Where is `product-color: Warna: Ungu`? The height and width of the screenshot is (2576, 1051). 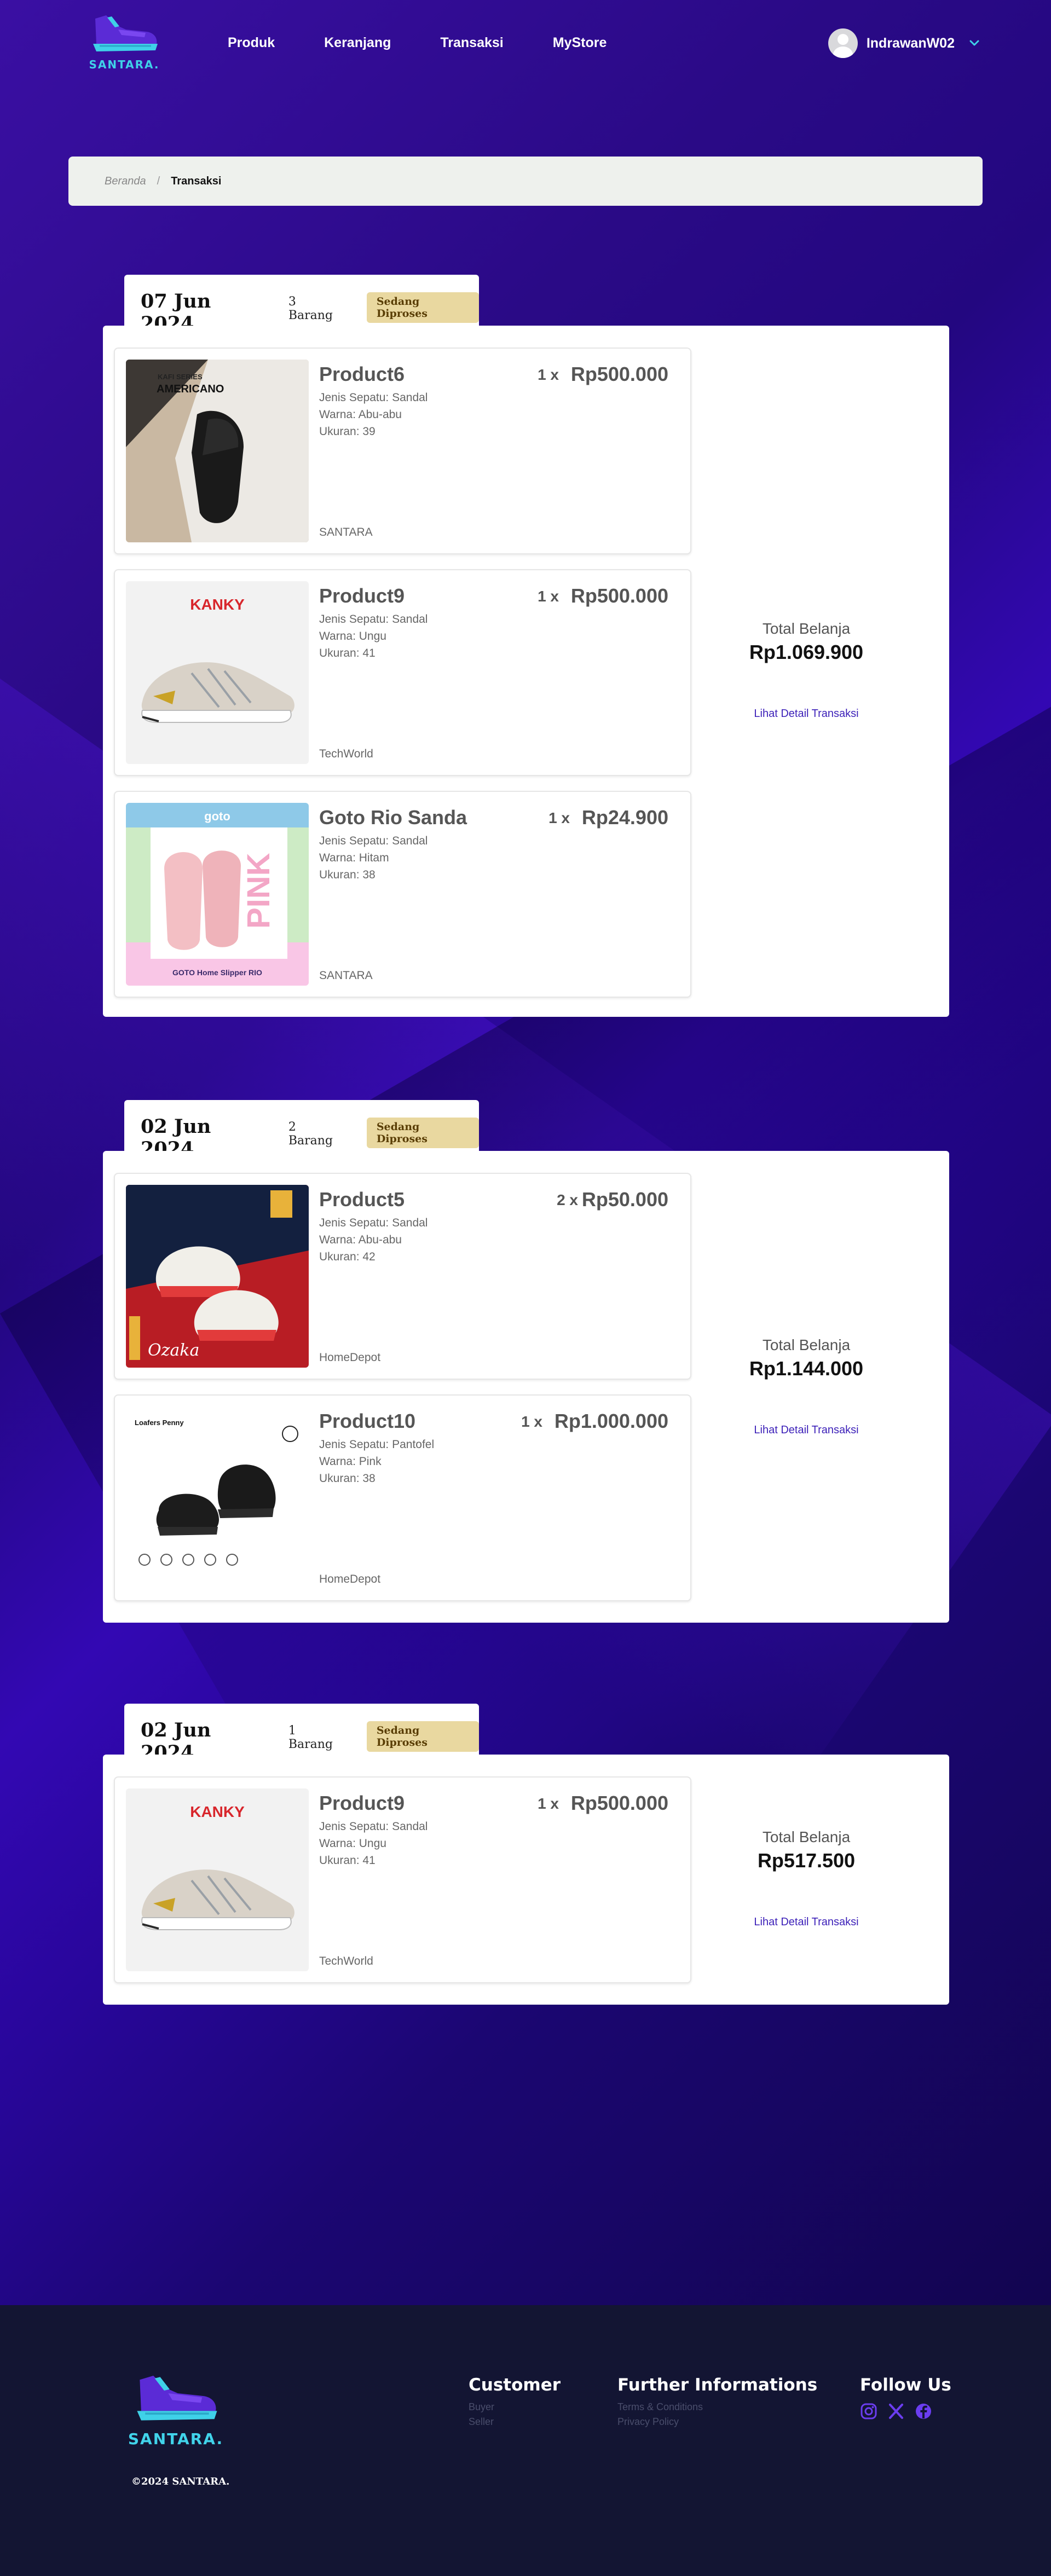 product-color: Warna: Ungu is located at coordinates (352, 636).